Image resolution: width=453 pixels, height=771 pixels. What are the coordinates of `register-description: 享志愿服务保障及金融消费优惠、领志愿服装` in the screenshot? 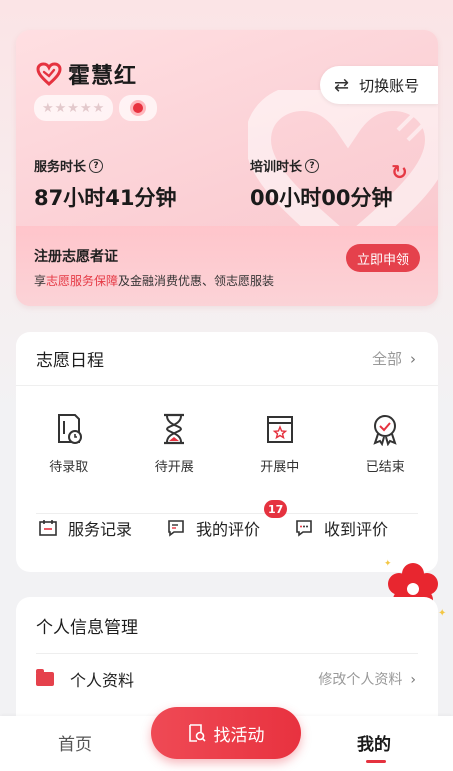 It's located at (154, 281).